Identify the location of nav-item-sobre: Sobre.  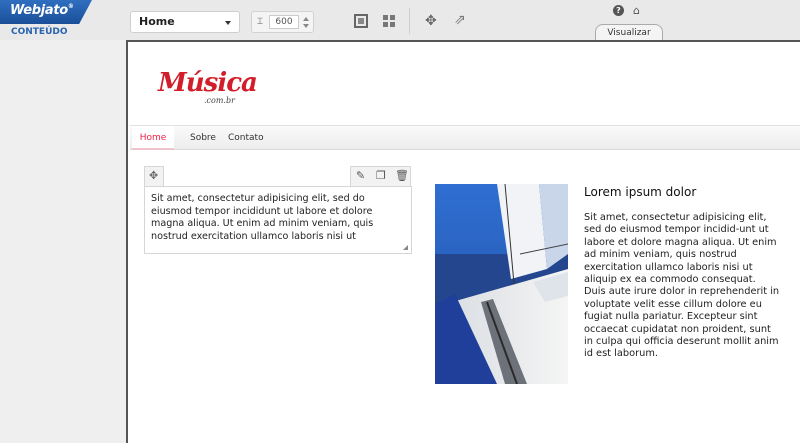
(203, 138).